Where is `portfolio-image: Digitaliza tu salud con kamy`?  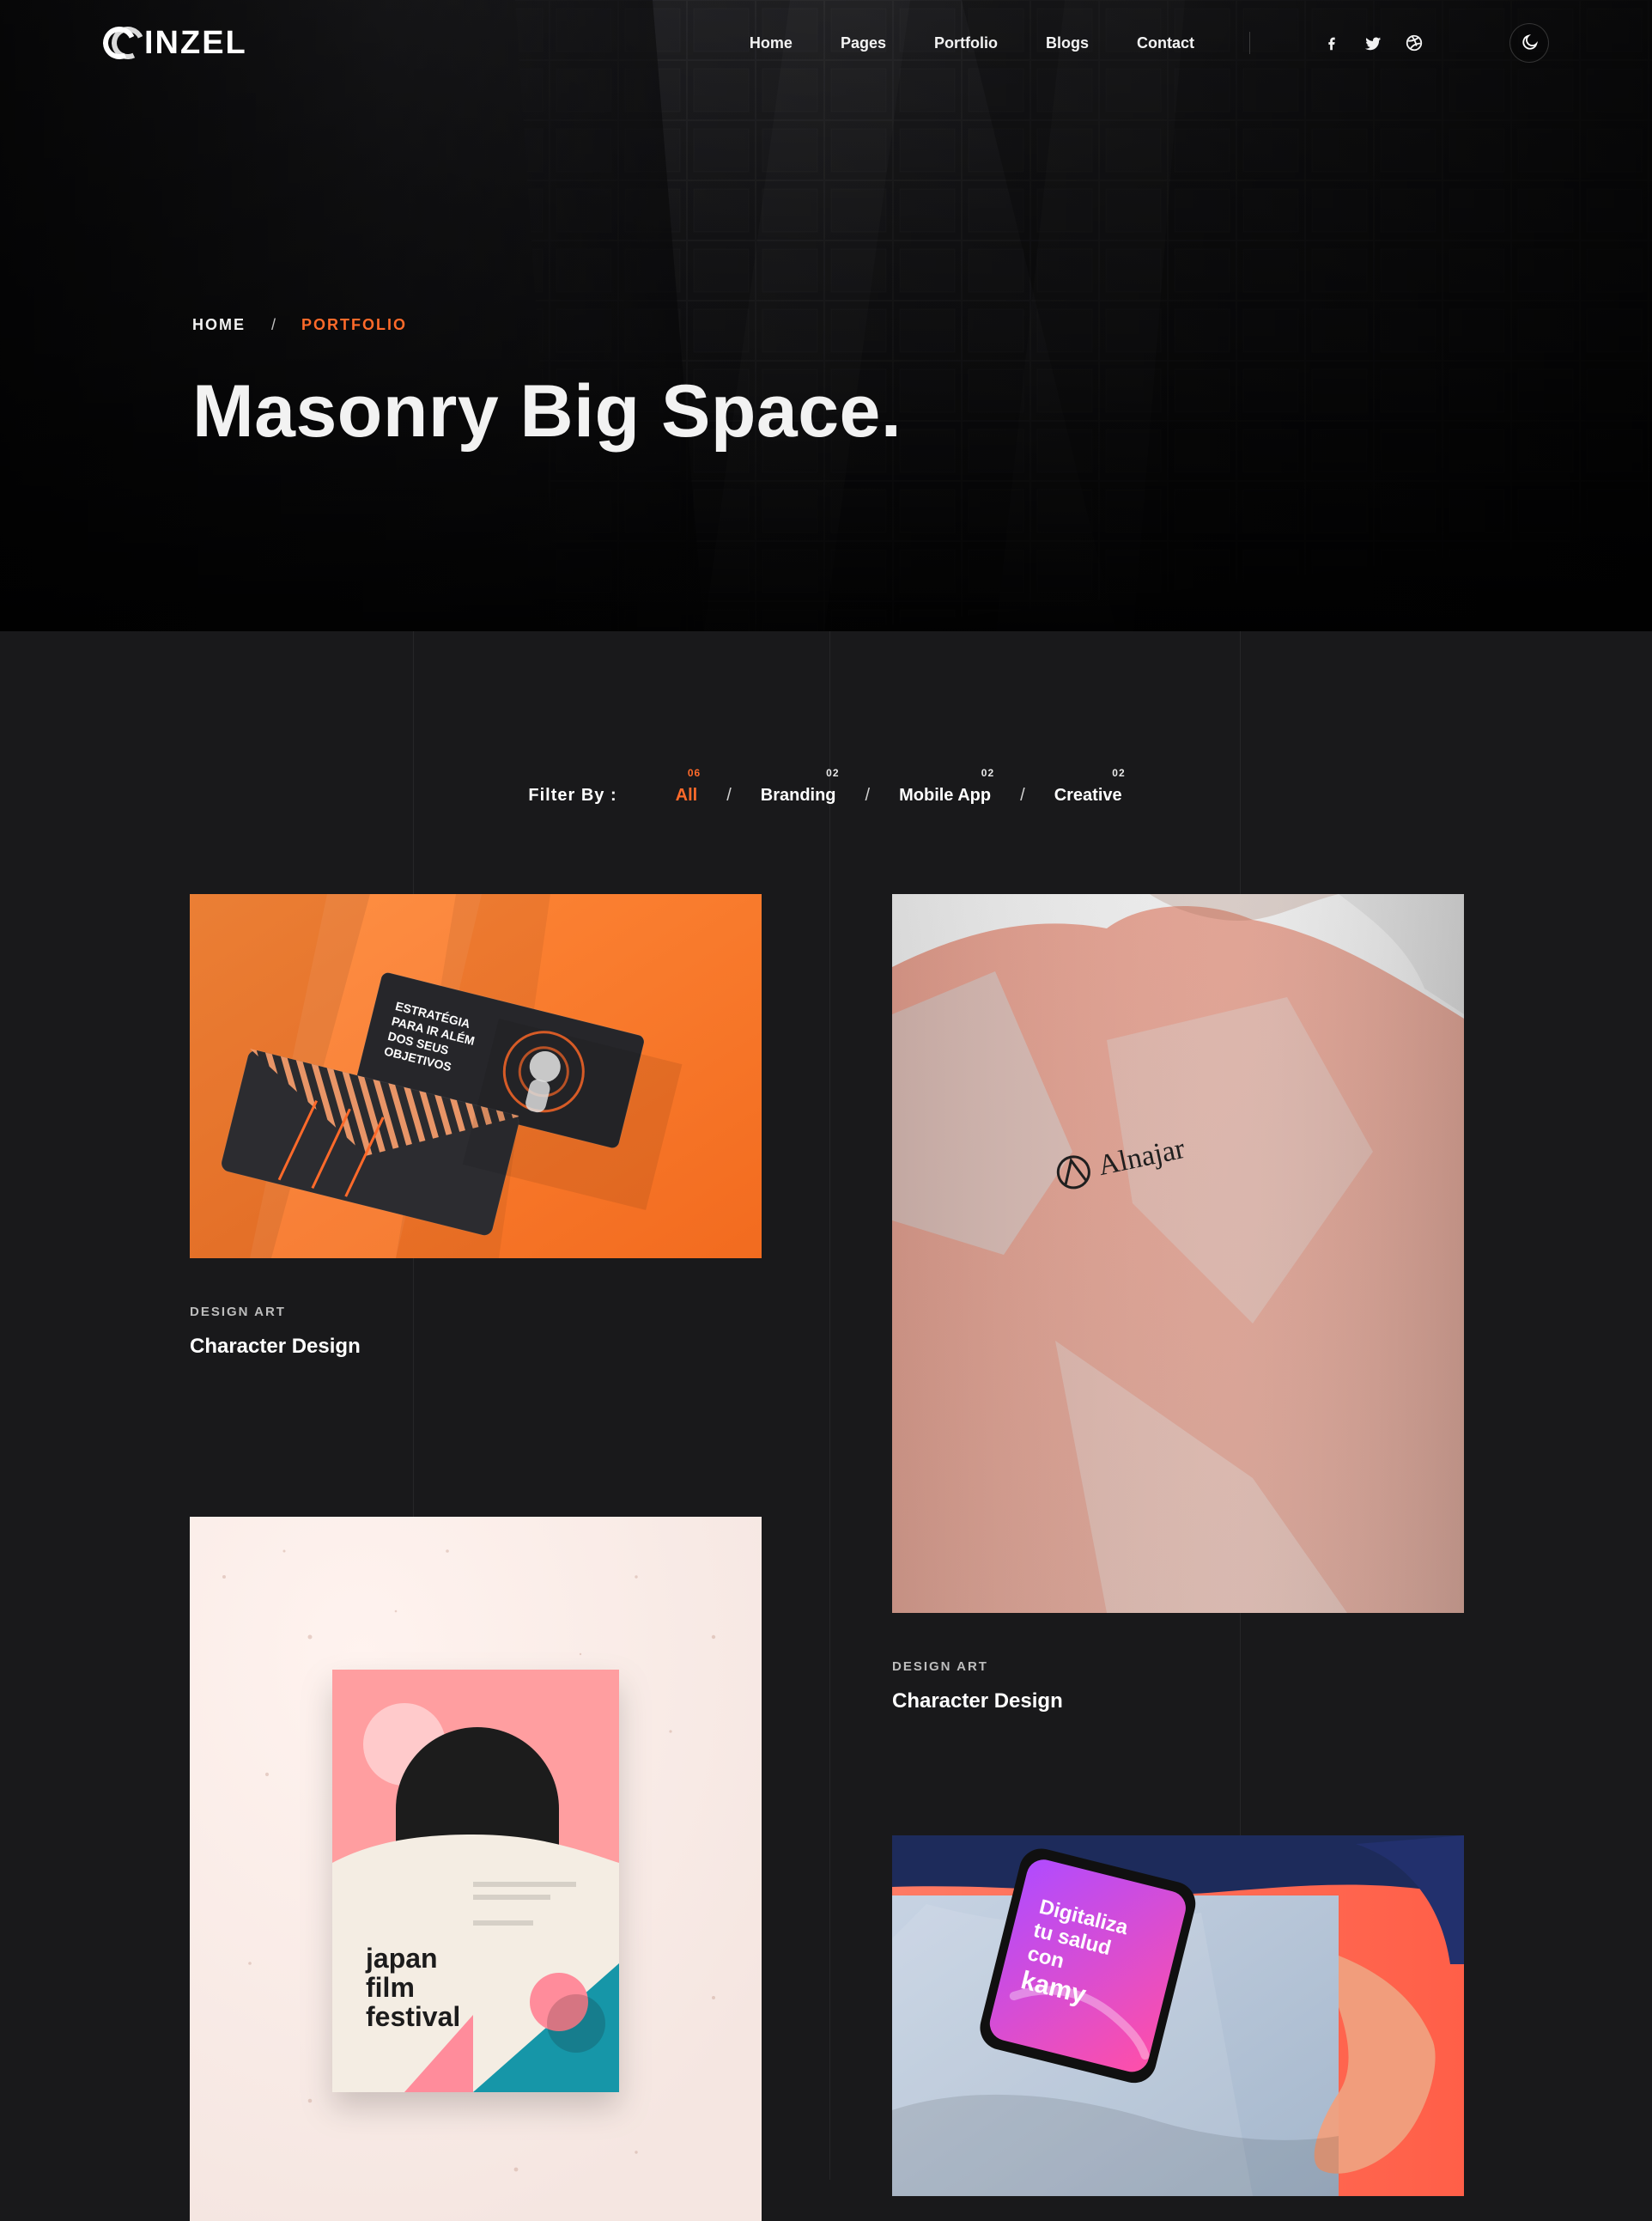 portfolio-image: Digitaliza tu salud con kamy is located at coordinates (1178, 2016).